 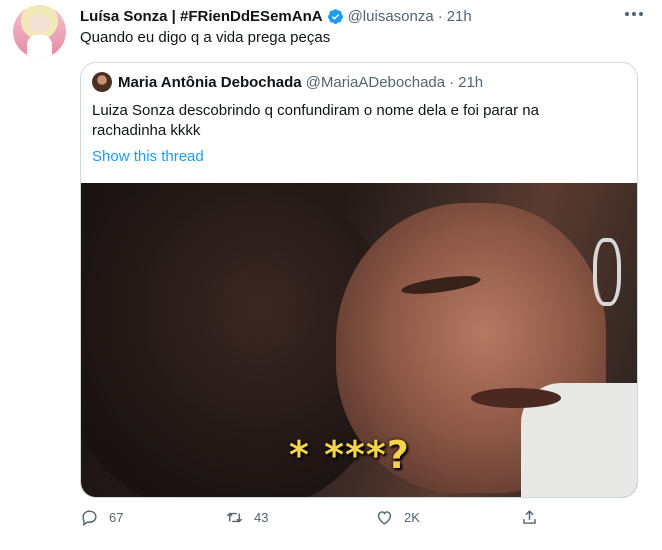 I want to click on retweet-count: 43, so click(x=261, y=517).